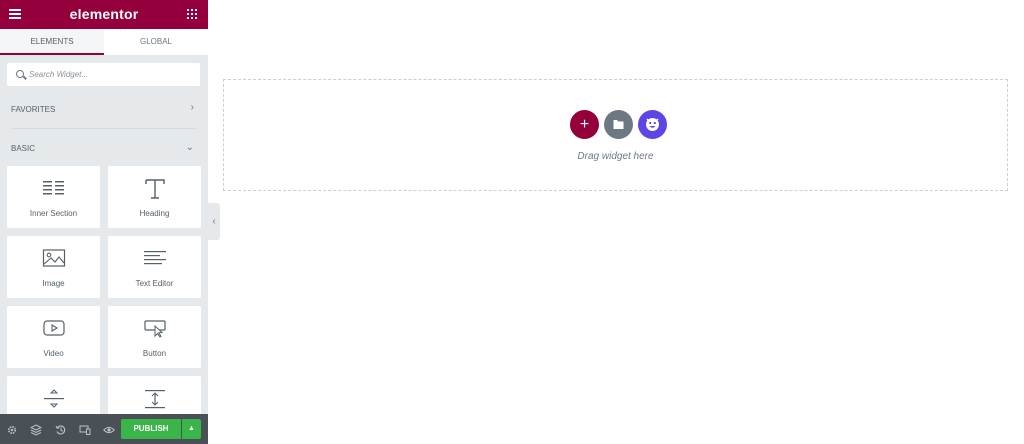  Describe the element at coordinates (104, 148) in the screenshot. I see `basic-section-header: BASIC ⌄` at that location.